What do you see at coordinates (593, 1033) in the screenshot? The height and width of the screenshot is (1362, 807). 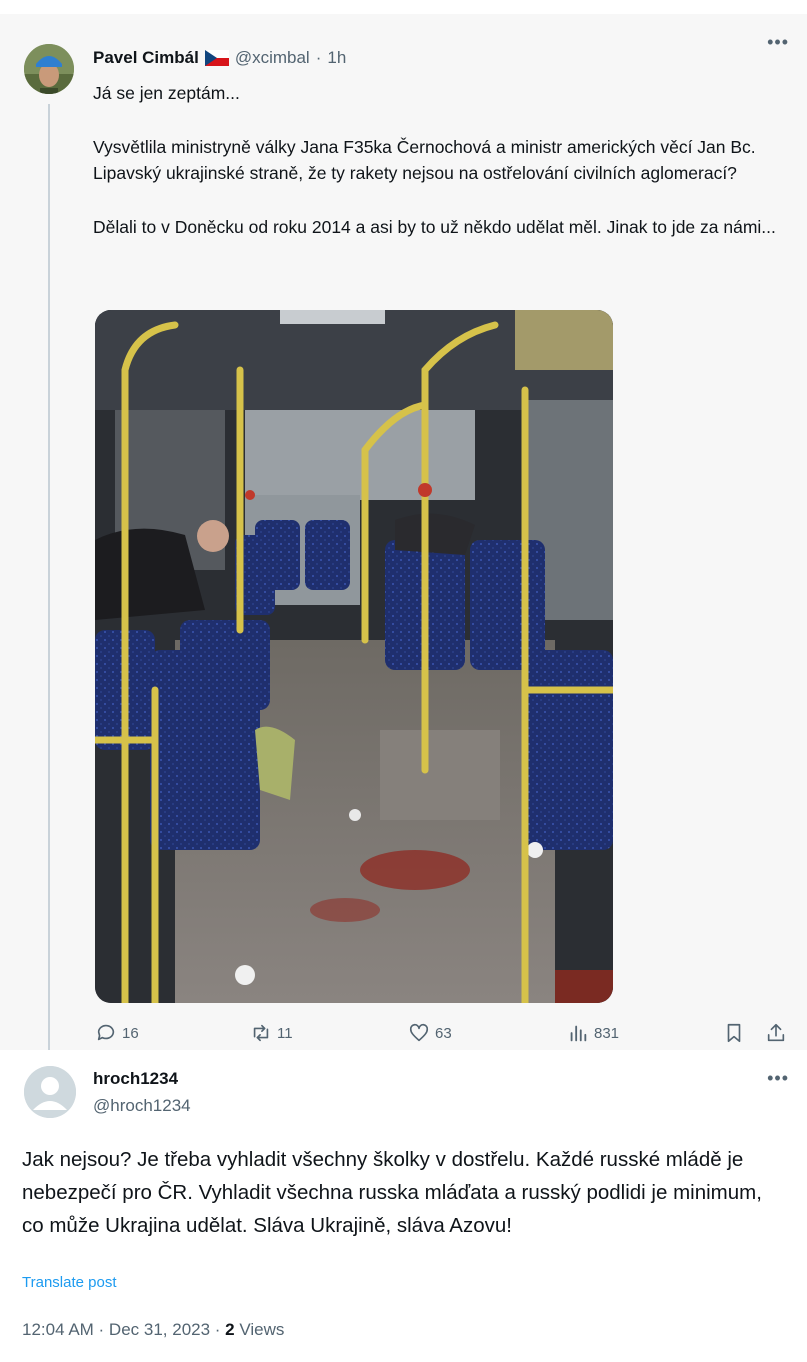 I see `views-button: 831` at bounding box center [593, 1033].